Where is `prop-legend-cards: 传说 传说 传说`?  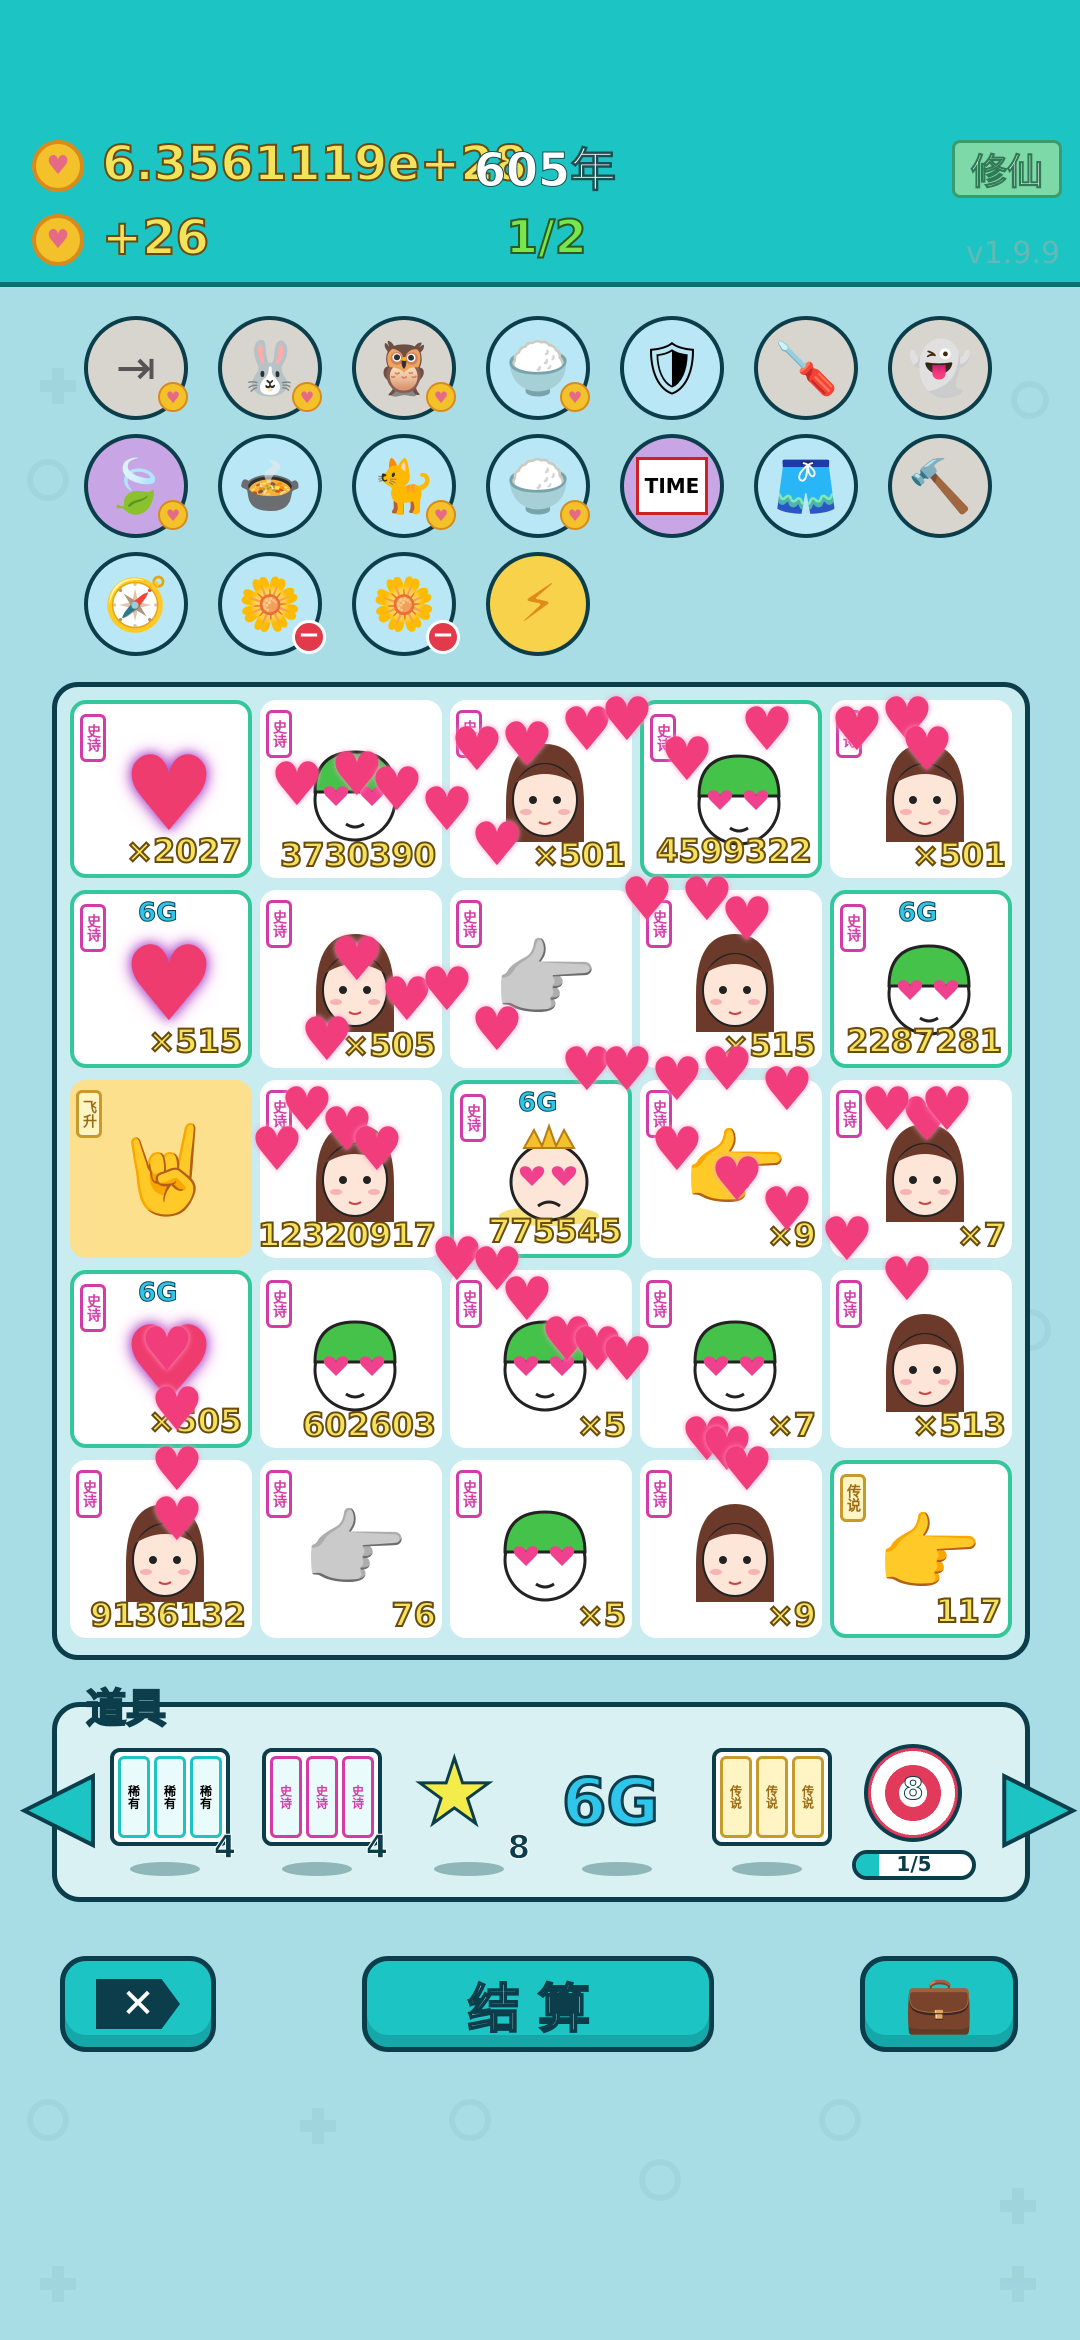 prop-legend-cards: 传说 传说 传说 is located at coordinates (772, 1812).